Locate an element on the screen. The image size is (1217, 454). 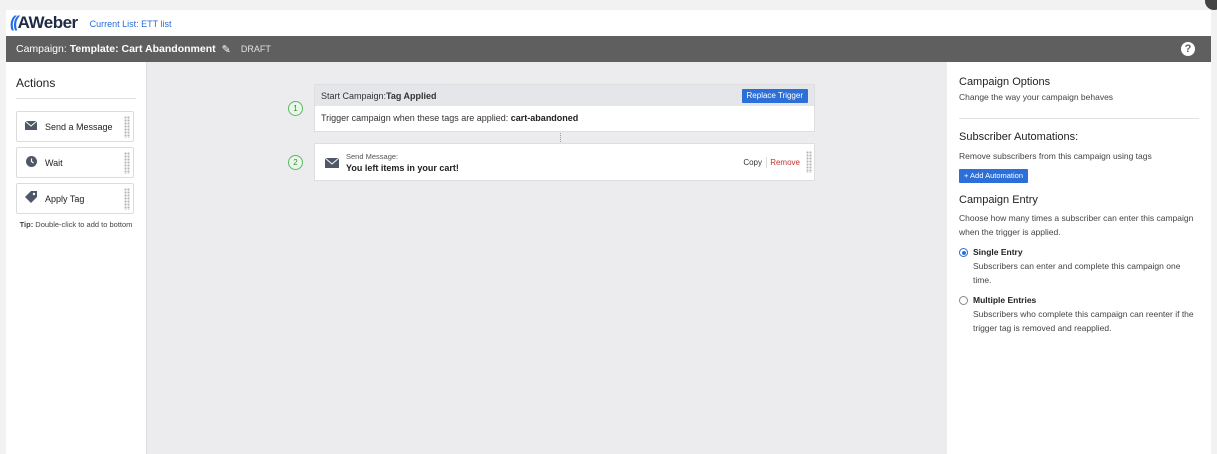
tip-text: Tip: Double-click to add to bottom is located at coordinates (76, 224).